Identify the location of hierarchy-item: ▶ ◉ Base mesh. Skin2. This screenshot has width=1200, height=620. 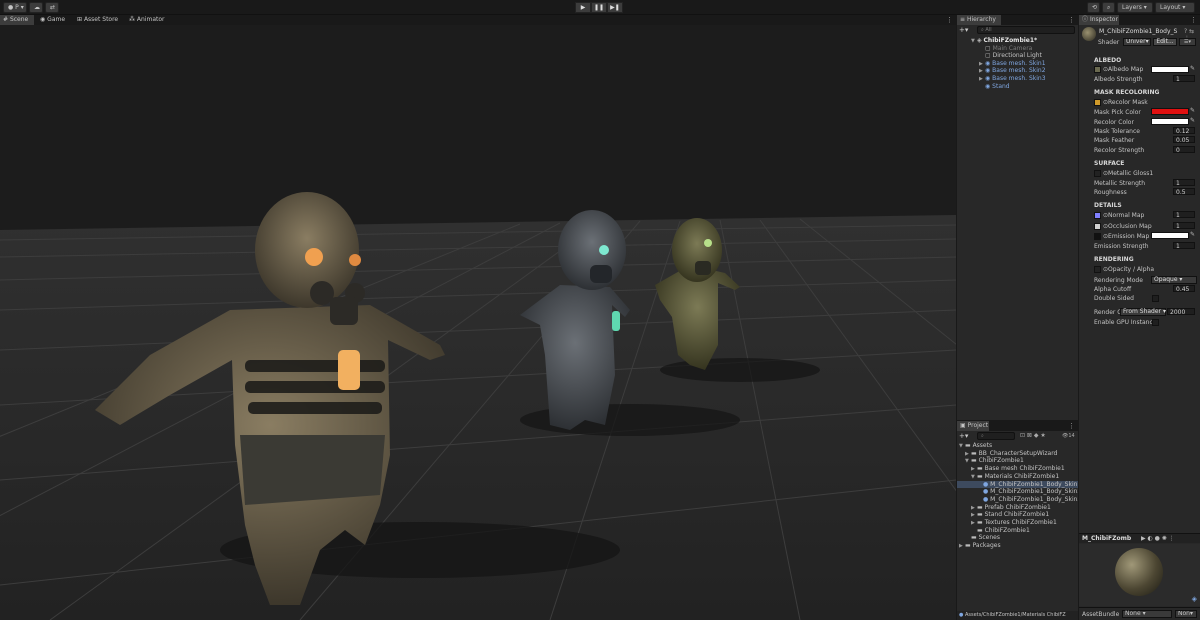
(1012, 70).